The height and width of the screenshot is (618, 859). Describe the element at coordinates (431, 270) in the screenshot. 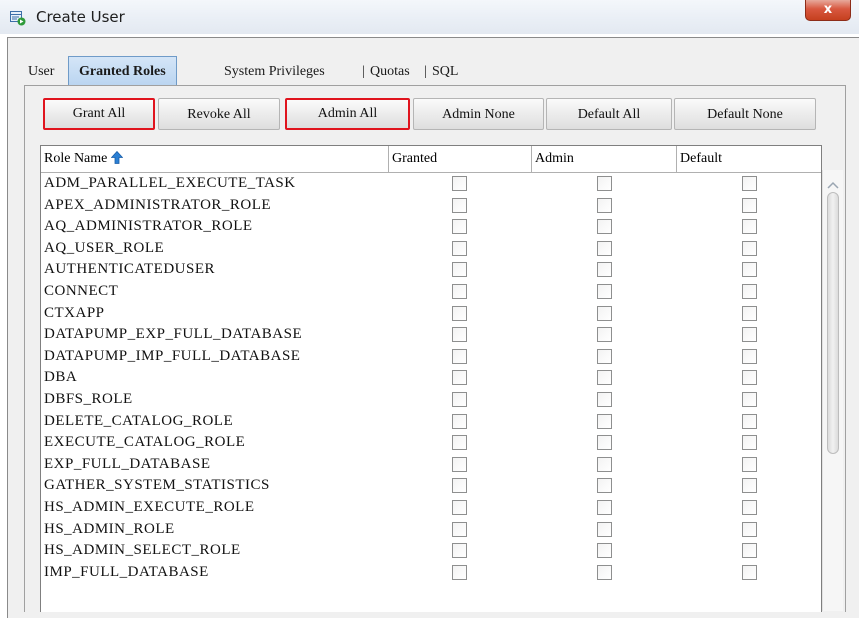

I see `table-row: AUTHENTICATEDUSER` at that location.